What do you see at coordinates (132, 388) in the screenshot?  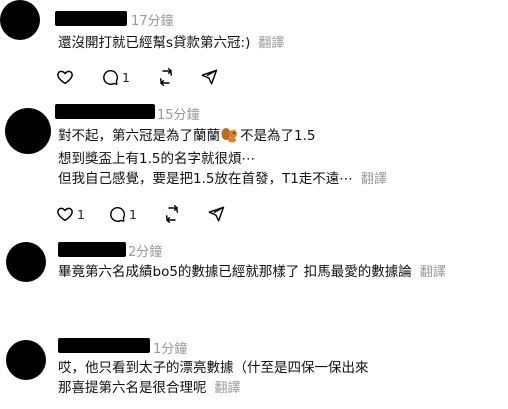 I see `comment-text-segment: 那喜提第六名是很合理呢` at bounding box center [132, 388].